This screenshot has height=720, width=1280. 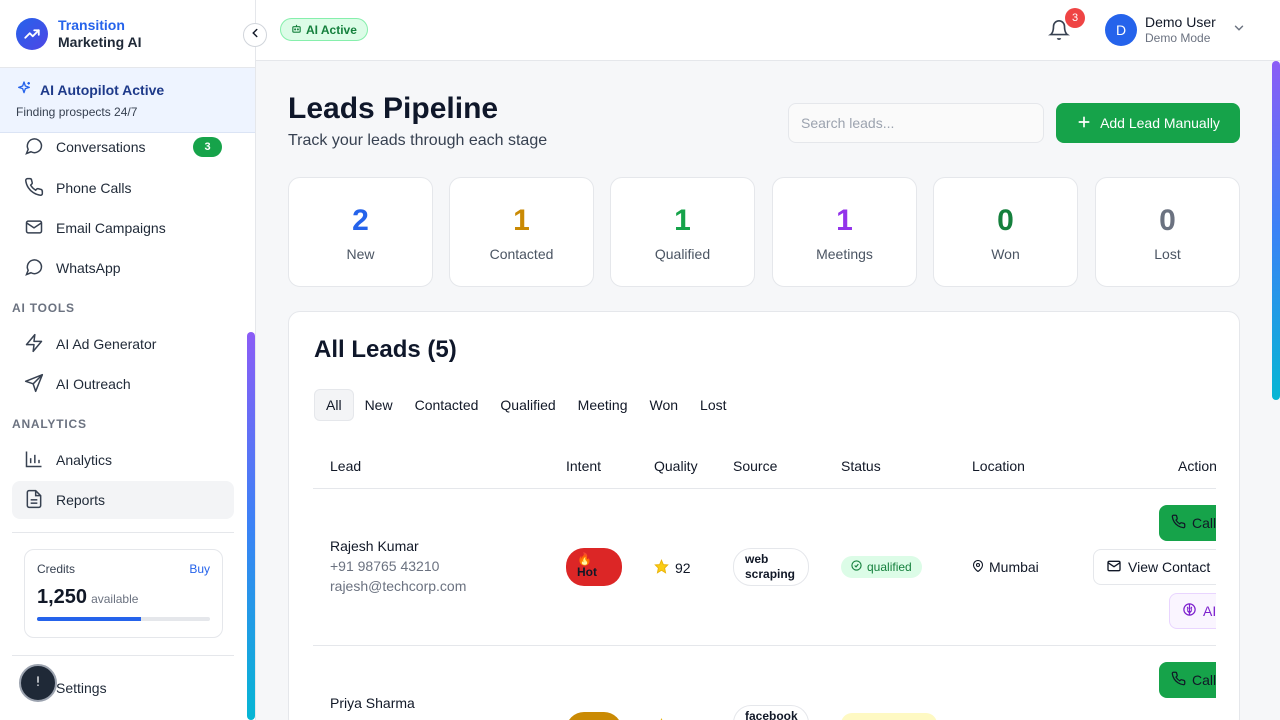 I want to click on view-contact-button: View Contact, so click(x=1154, y=567).